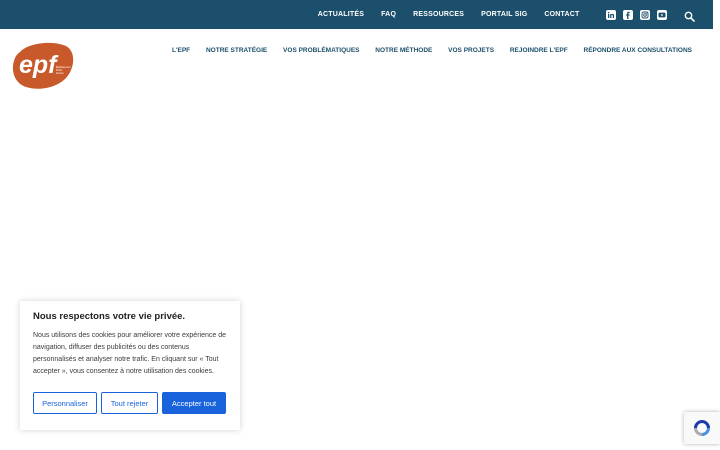 Image resolution: width=720 pixels, height=450 pixels. I want to click on epf-logo: epf Établissement Public Foncier, so click(43, 66).